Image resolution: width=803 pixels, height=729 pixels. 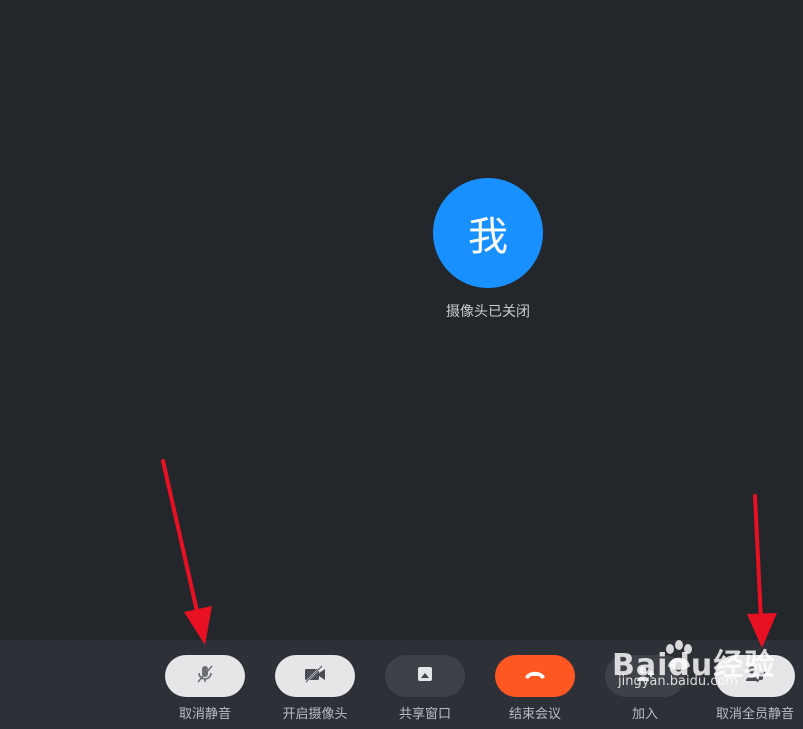 What do you see at coordinates (644, 714) in the screenshot?
I see `join-label: 加入` at bounding box center [644, 714].